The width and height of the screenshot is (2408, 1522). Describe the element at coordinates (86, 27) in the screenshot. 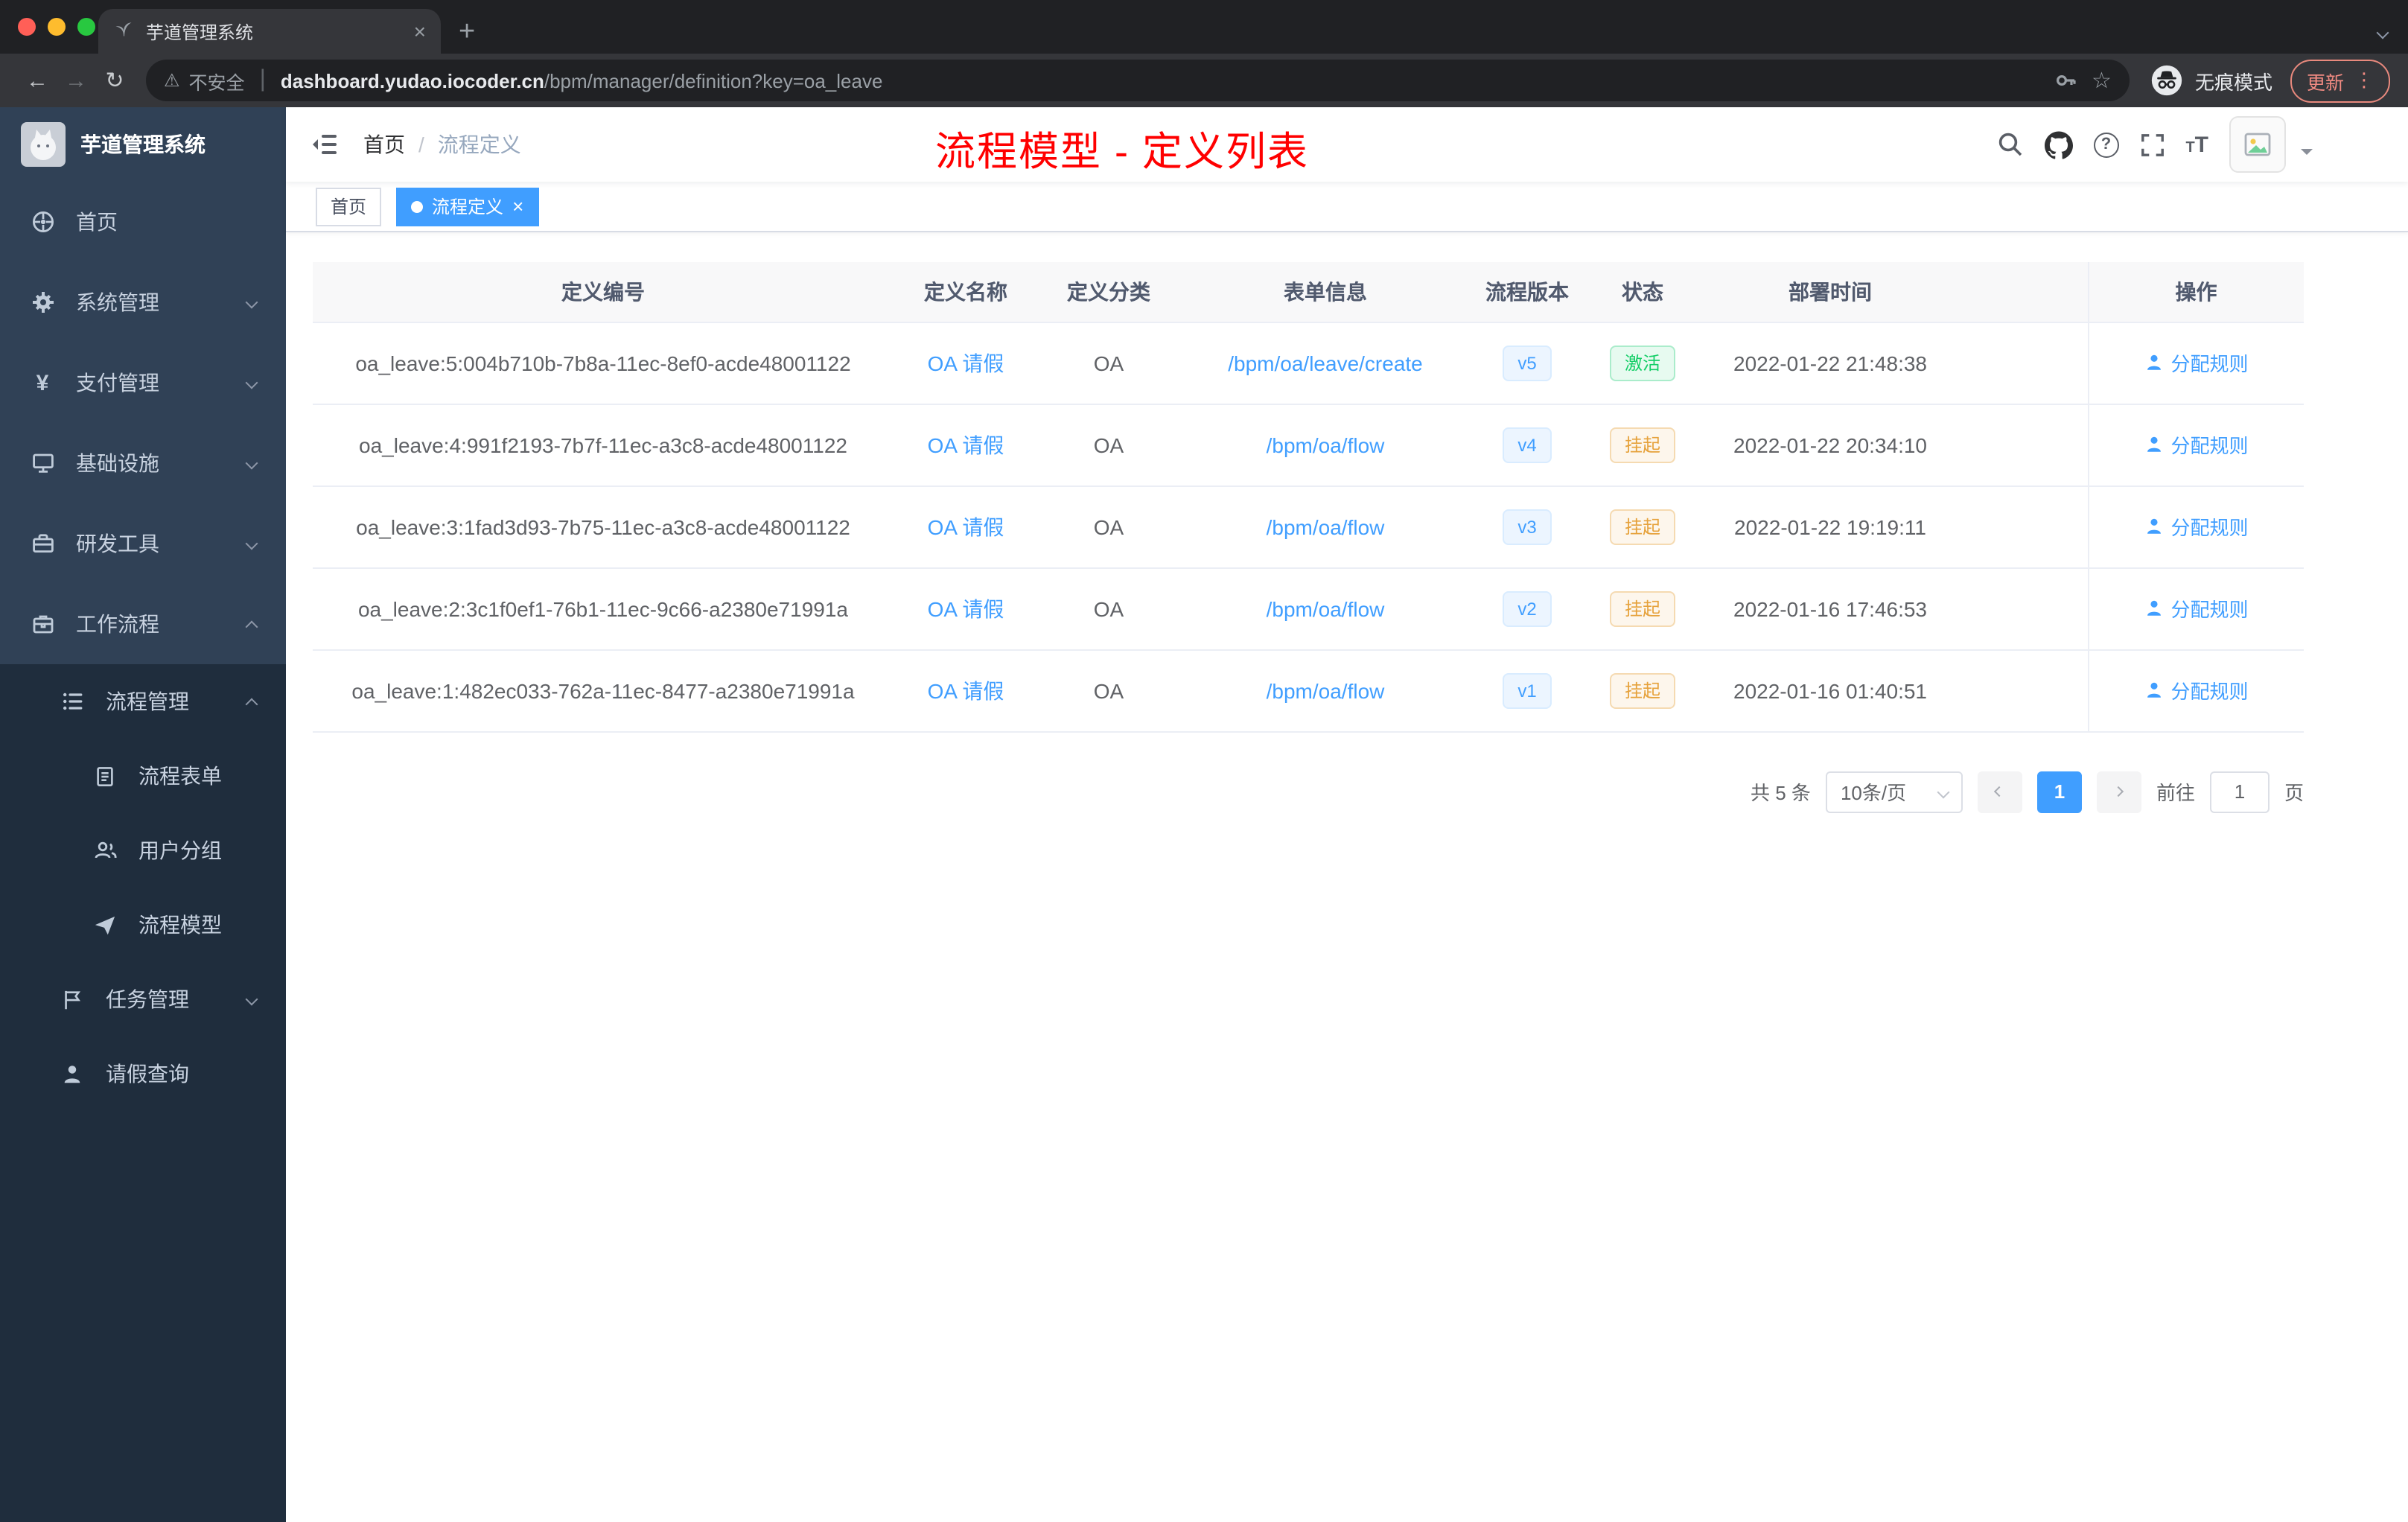

I see `maximize-window-button` at that location.